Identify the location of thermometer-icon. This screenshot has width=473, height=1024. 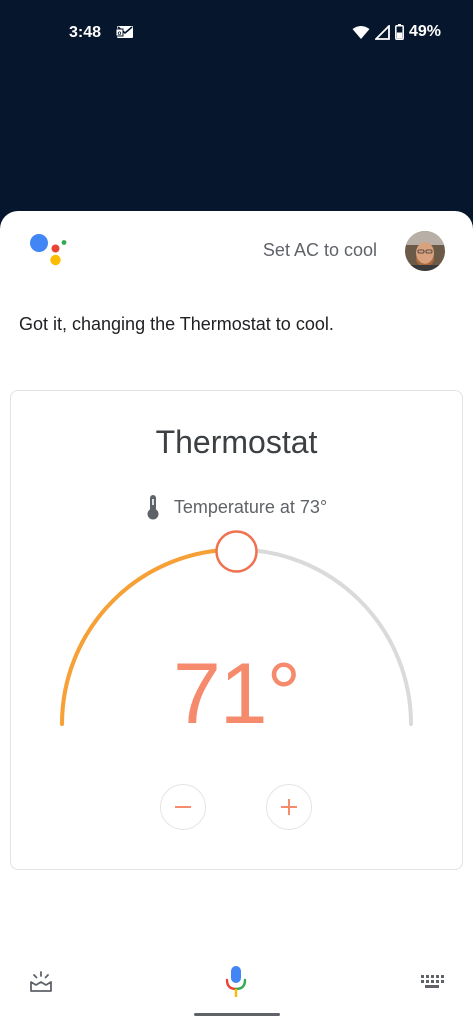
(153, 507).